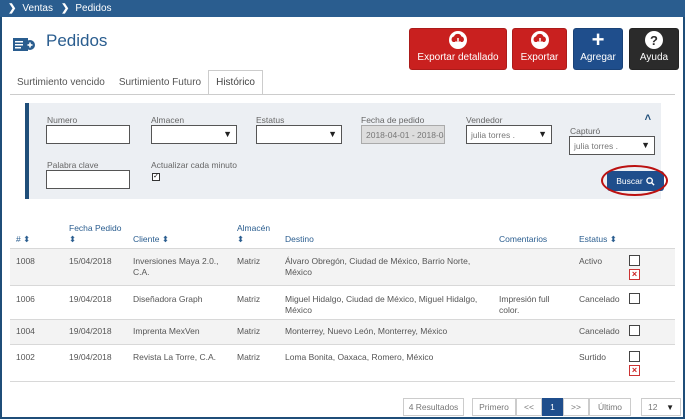  What do you see at coordinates (299, 239) in the screenshot?
I see `col-header-destino: Destino` at bounding box center [299, 239].